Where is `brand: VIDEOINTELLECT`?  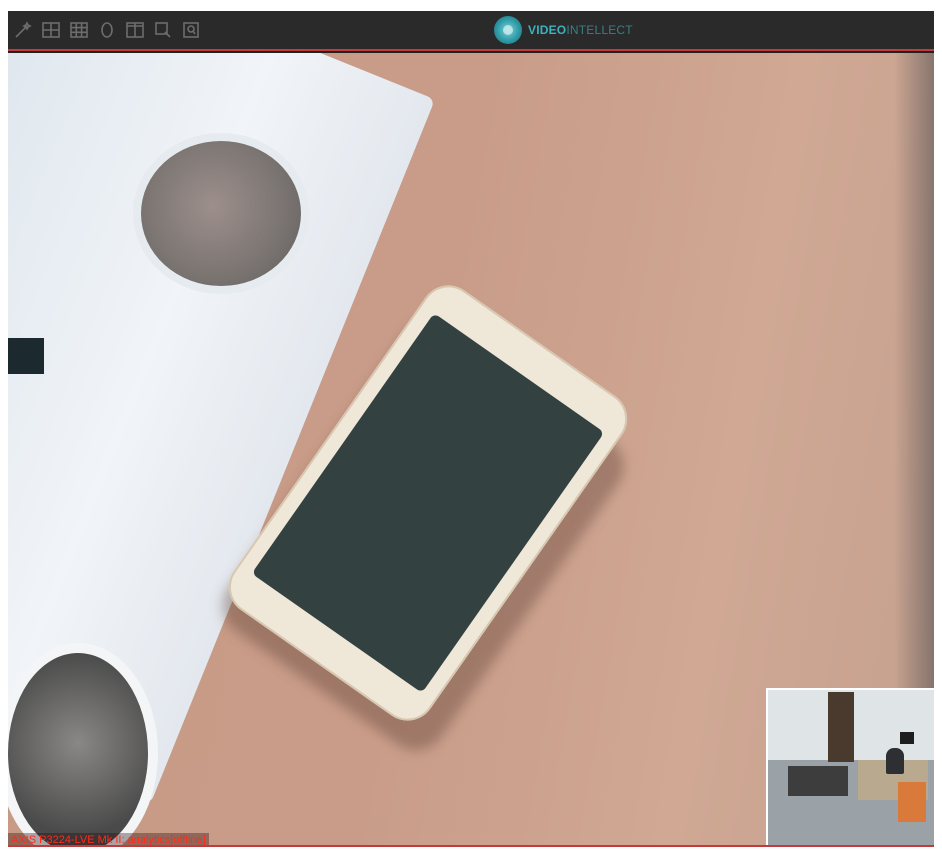
brand: VIDEOINTELLECT is located at coordinates (563, 30).